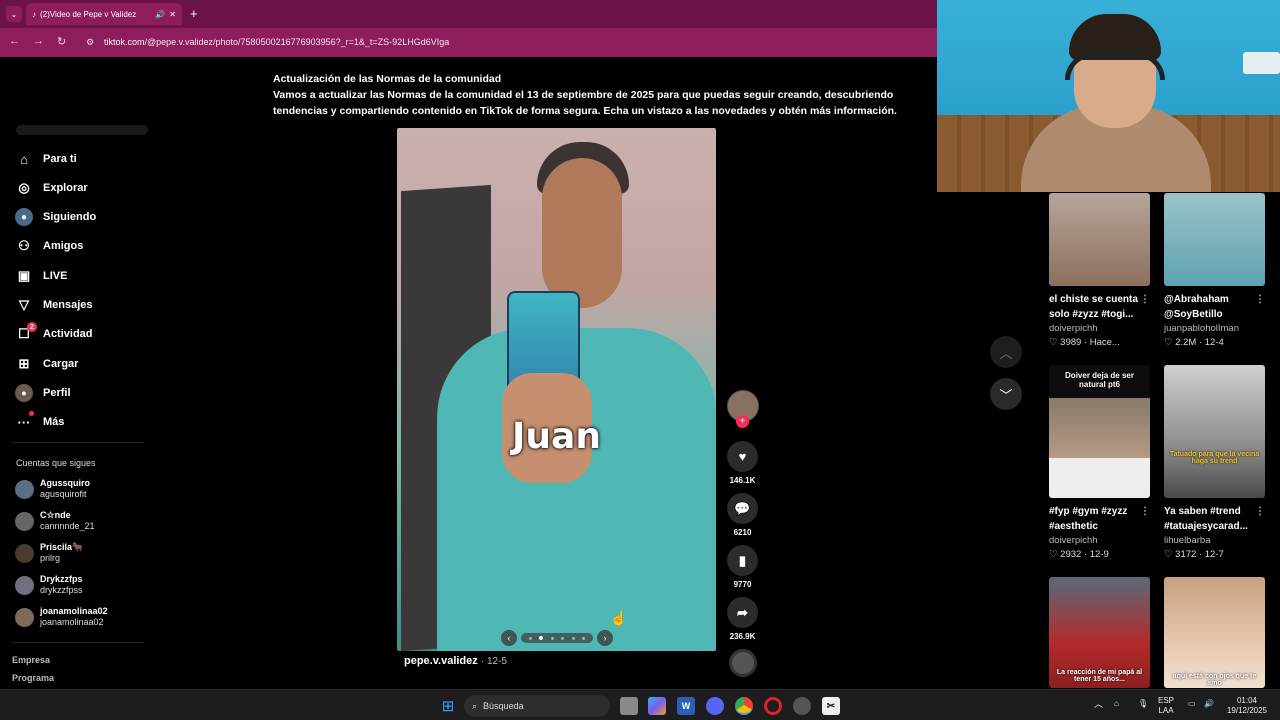 The image size is (1280, 720). Describe the element at coordinates (61, 364) in the screenshot. I see `sidebar-item-label: Cargar` at that location.